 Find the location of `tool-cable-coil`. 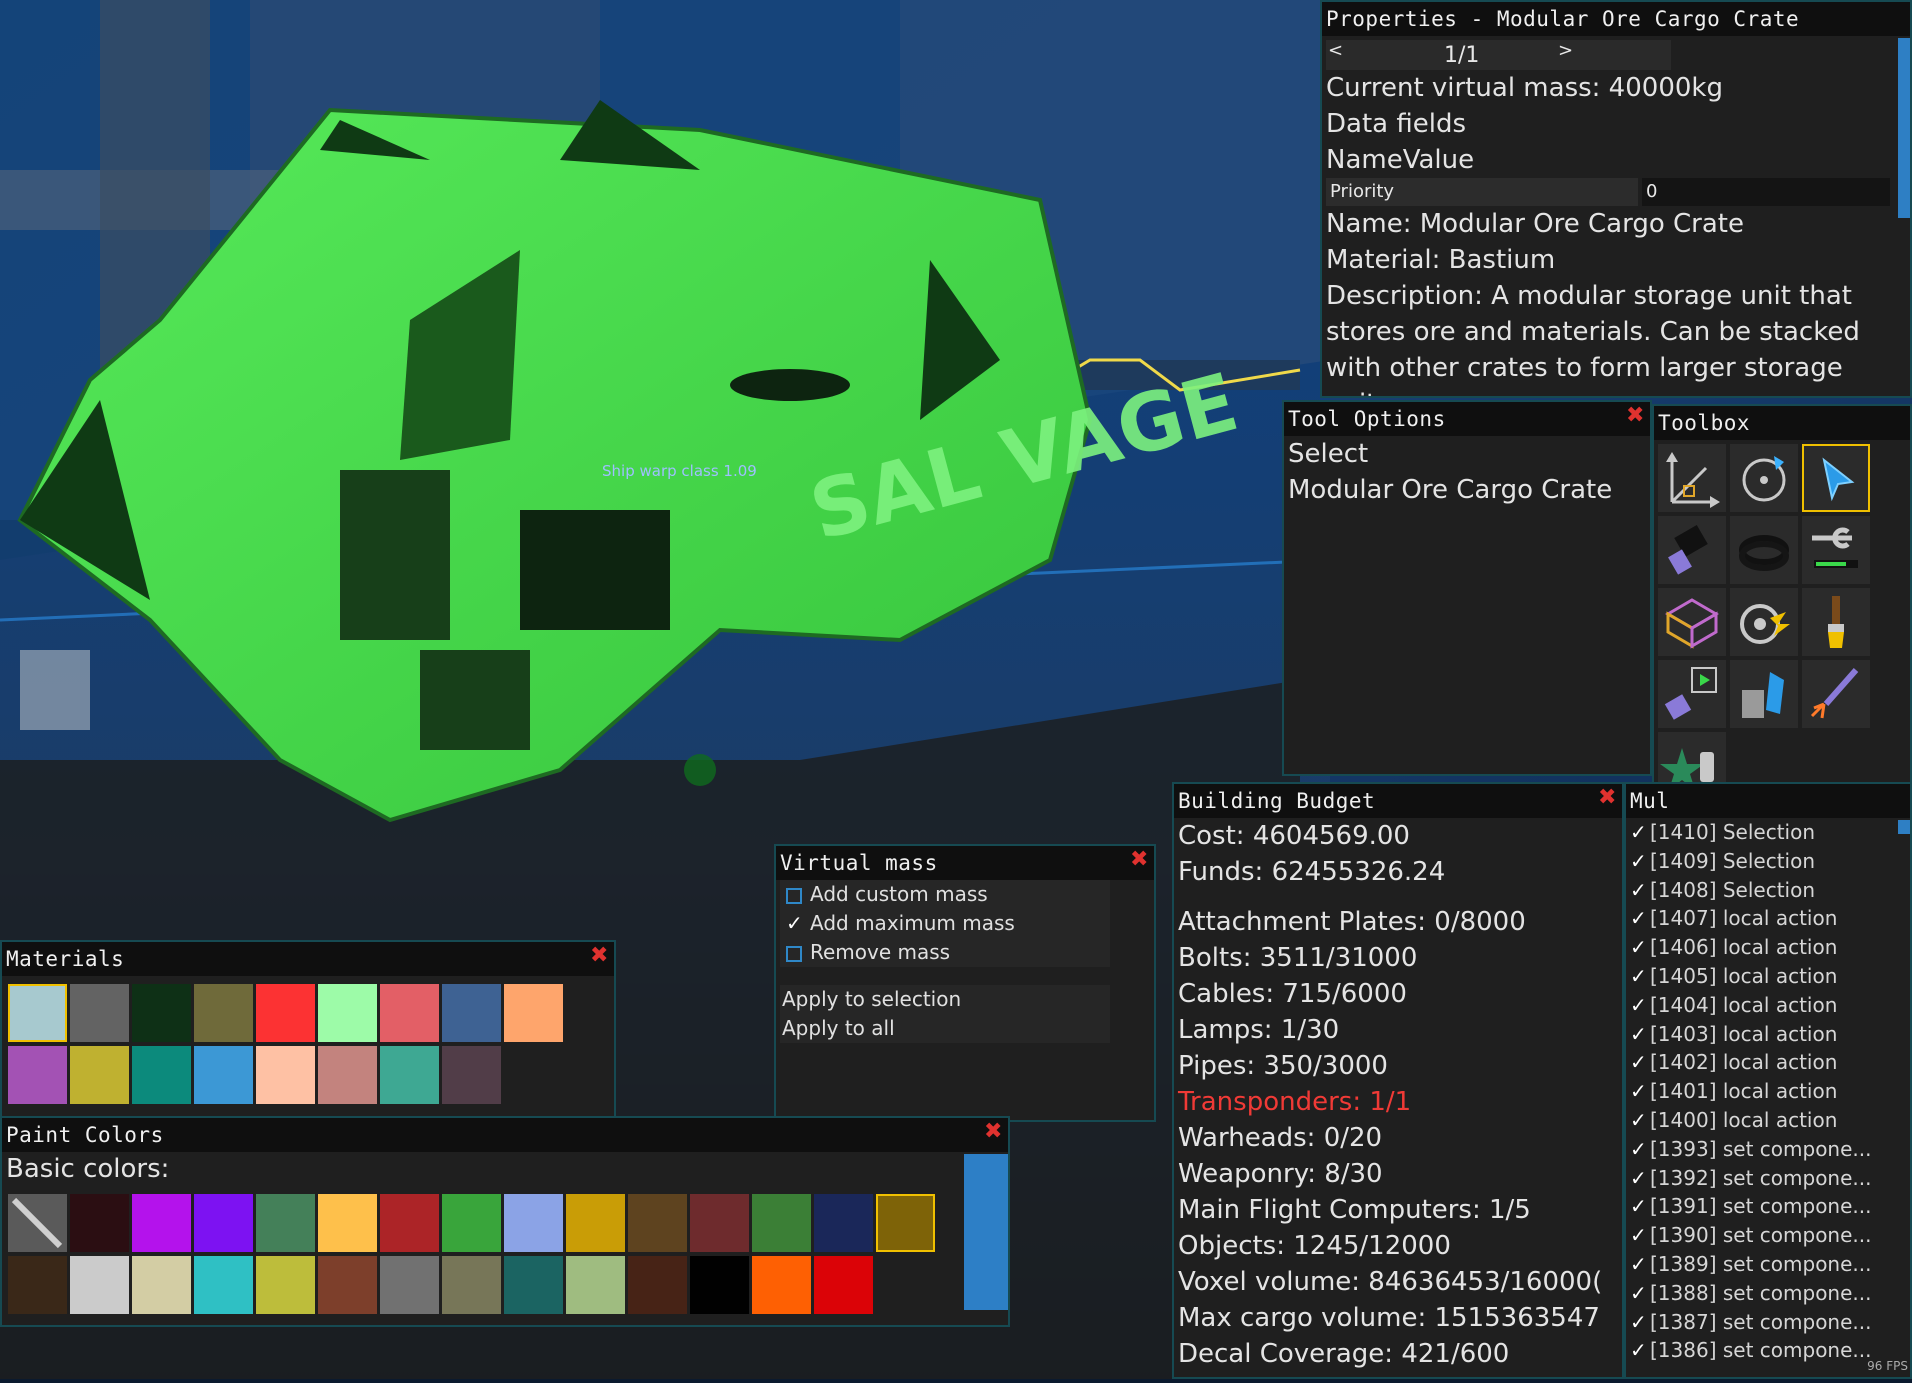

tool-cable-coil is located at coordinates (1764, 550).